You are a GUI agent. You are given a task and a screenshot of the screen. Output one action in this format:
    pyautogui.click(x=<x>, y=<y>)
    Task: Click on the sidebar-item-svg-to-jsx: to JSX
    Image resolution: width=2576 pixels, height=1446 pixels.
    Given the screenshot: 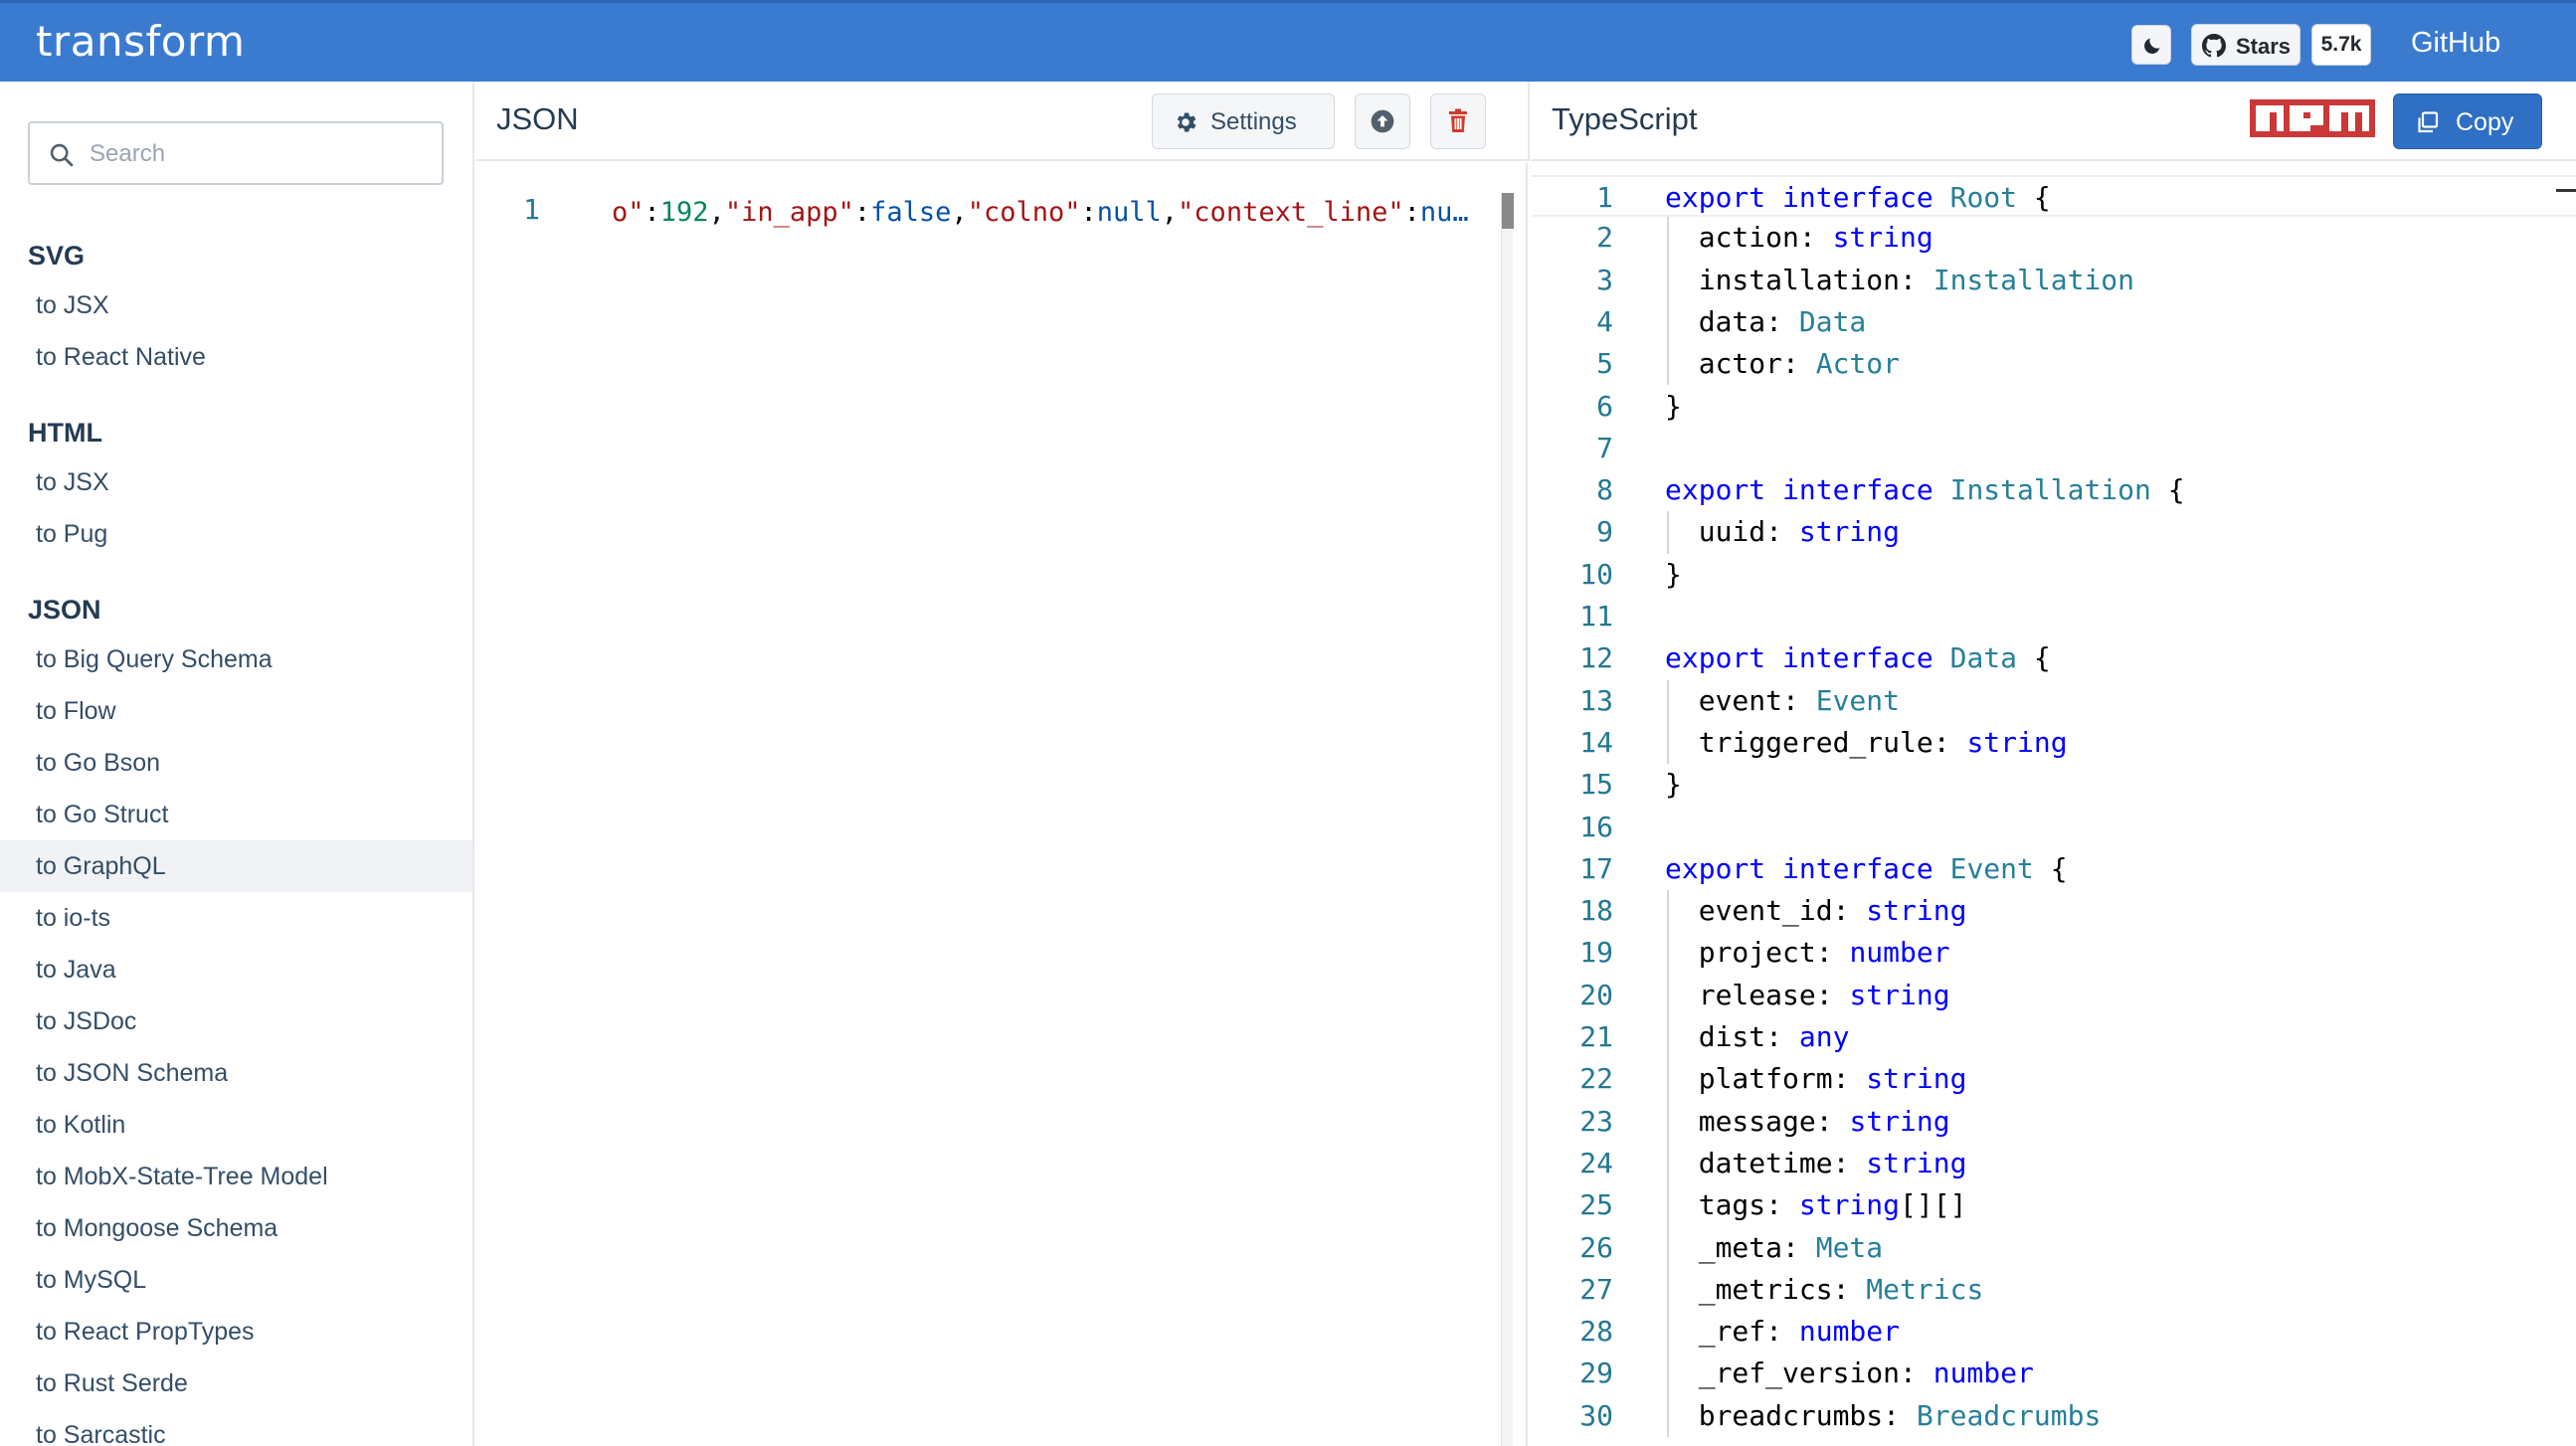 What is the action you would take?
    pyautogui.click(x=236, y=305)
    